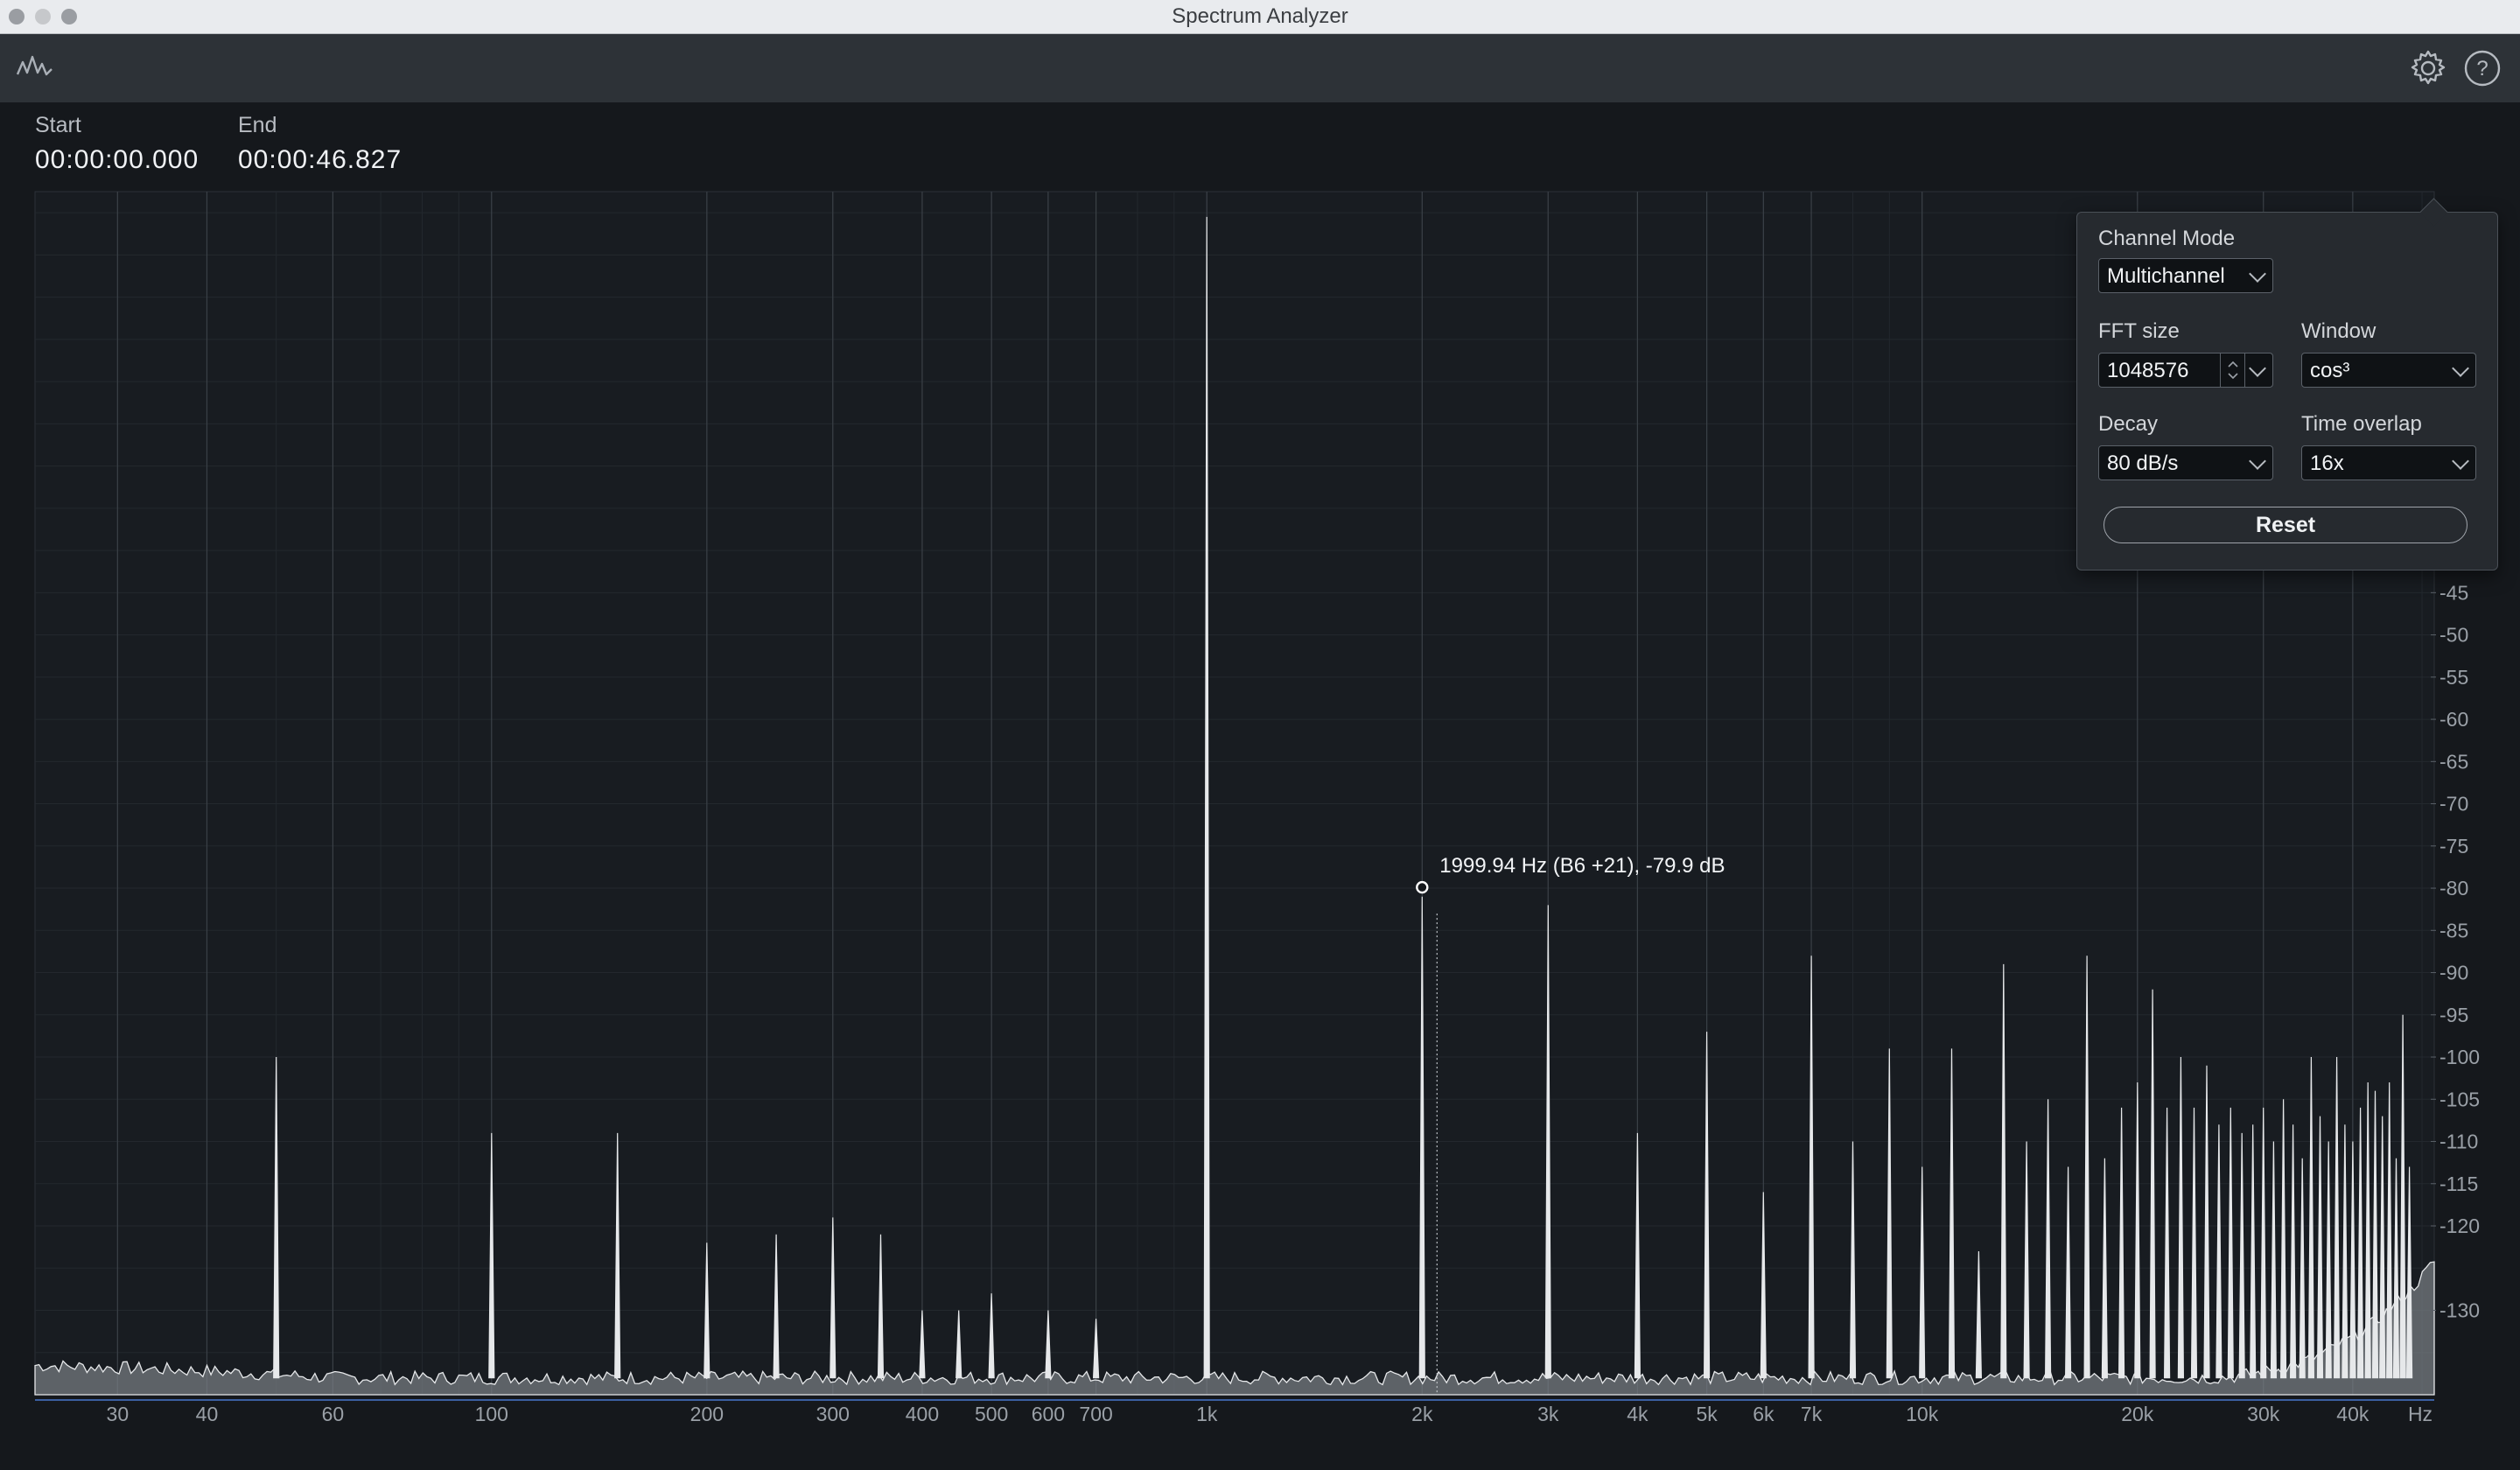 Image resolution: width=2520 pixels, height=1470 pixels. Describe the element at coordinates (2460, 1225) in the screenshot. I see `y-tick-label: -120` at that location.